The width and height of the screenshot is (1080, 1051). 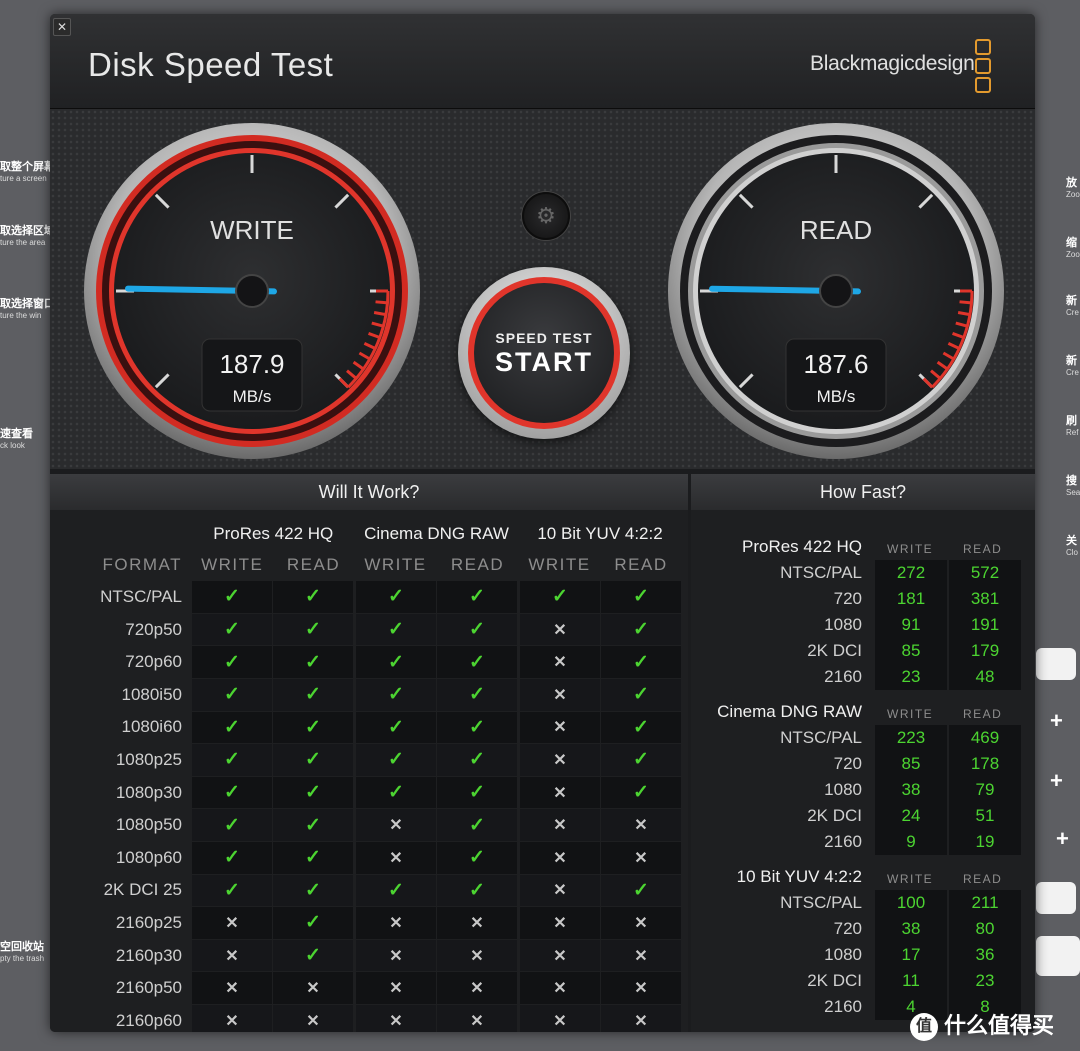 What do you see at coordinates (843, 624) in the screenshot?
I see `resolution-label: 1080` at bounding box center [843, 624].